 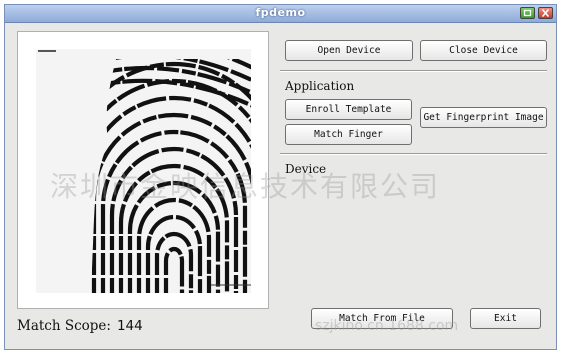 I want to click on device-section-label: Device, so click(x=306, y=169).